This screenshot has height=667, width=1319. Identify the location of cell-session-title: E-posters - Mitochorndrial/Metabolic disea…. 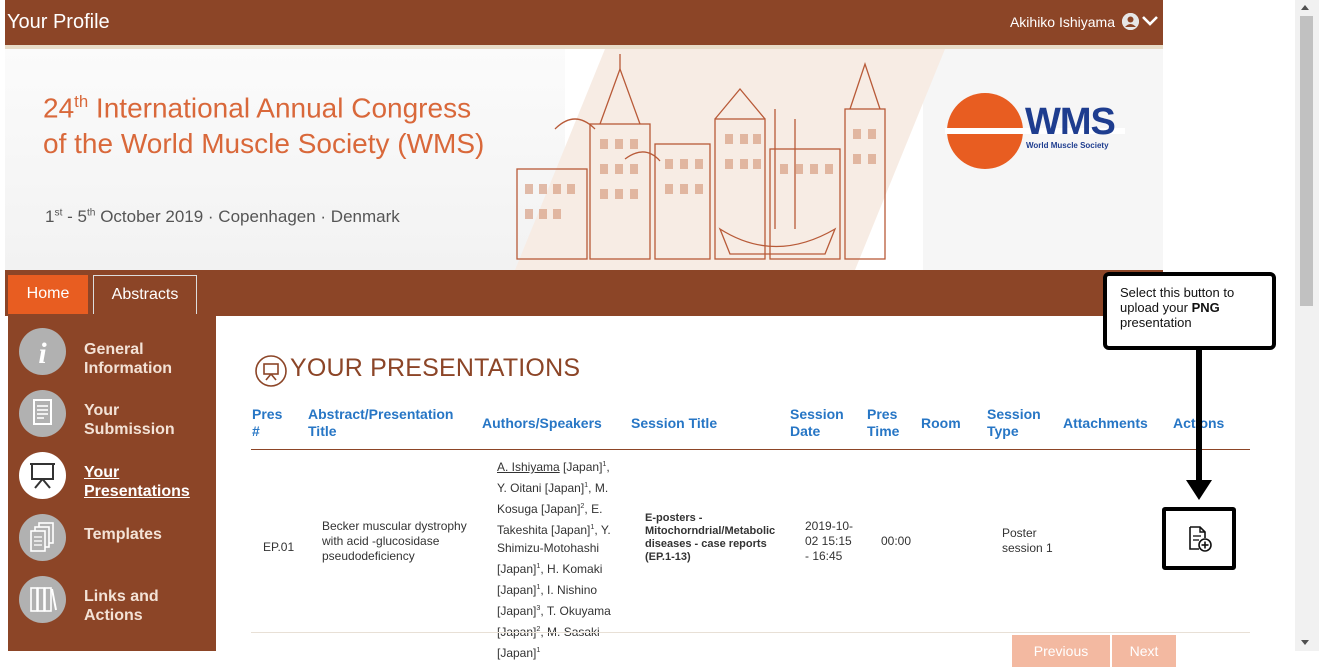
(710, 537).